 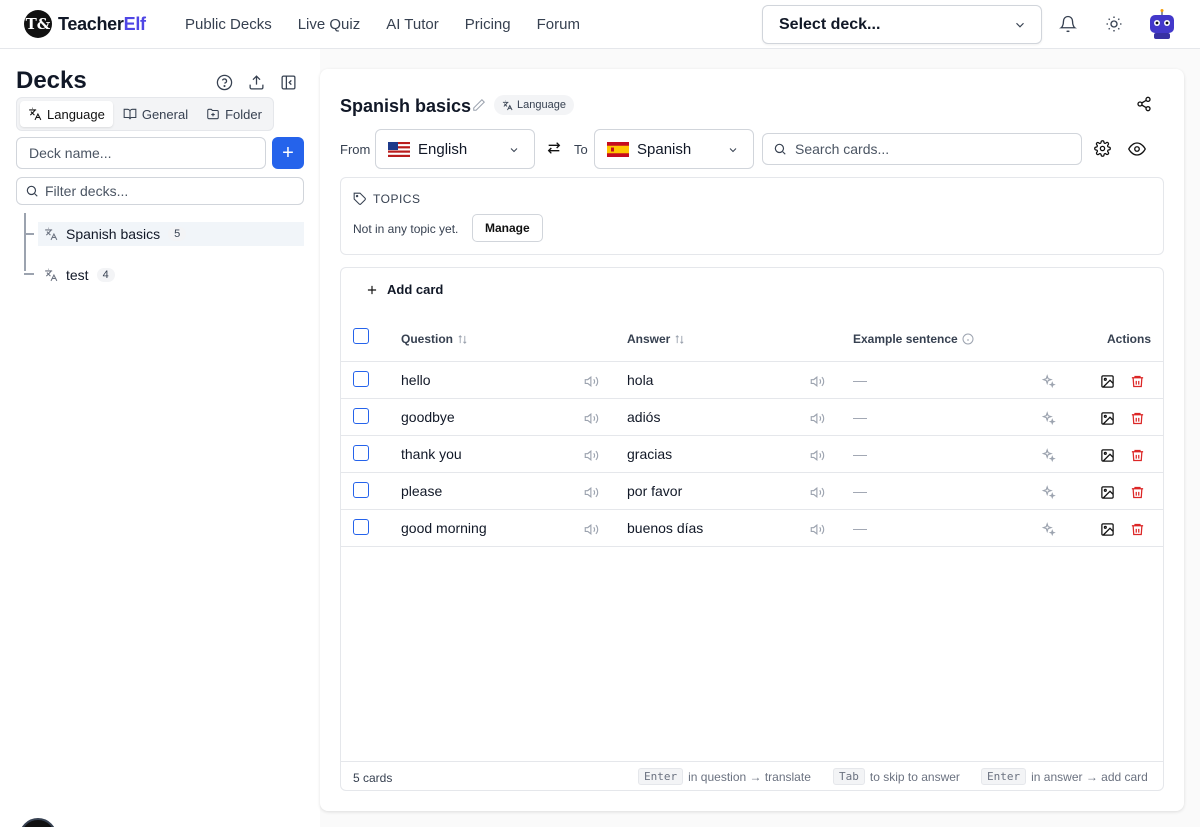 What do you see at coordinates (85, 24) in the screenshot?
I see `logo: T& TeacherElf` at bounding box center [85, 24].